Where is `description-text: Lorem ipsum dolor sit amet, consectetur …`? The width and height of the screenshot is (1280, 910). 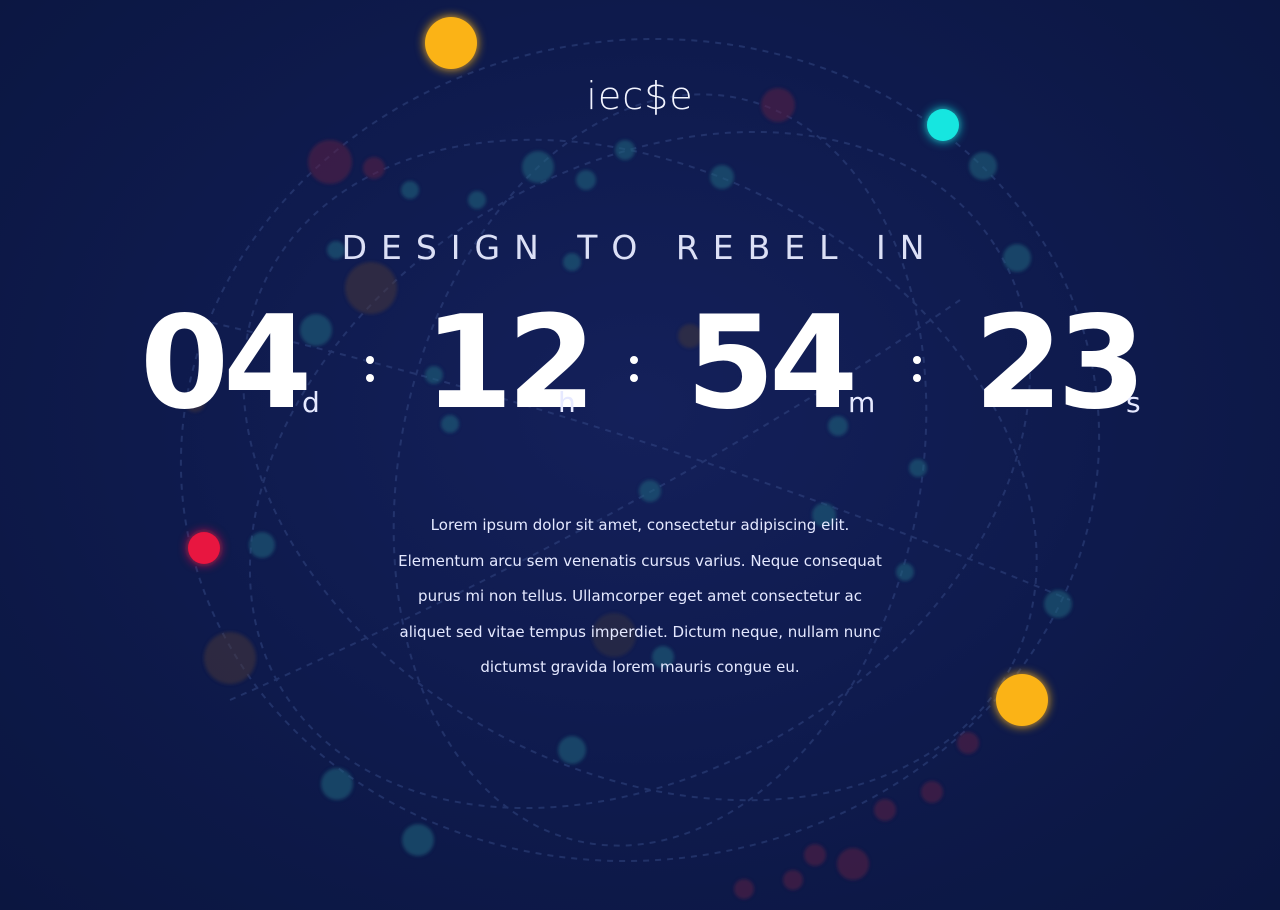
description-text: Lorem ipsum dolor sit amet, consectetur … is located at coordinates (640, 596).